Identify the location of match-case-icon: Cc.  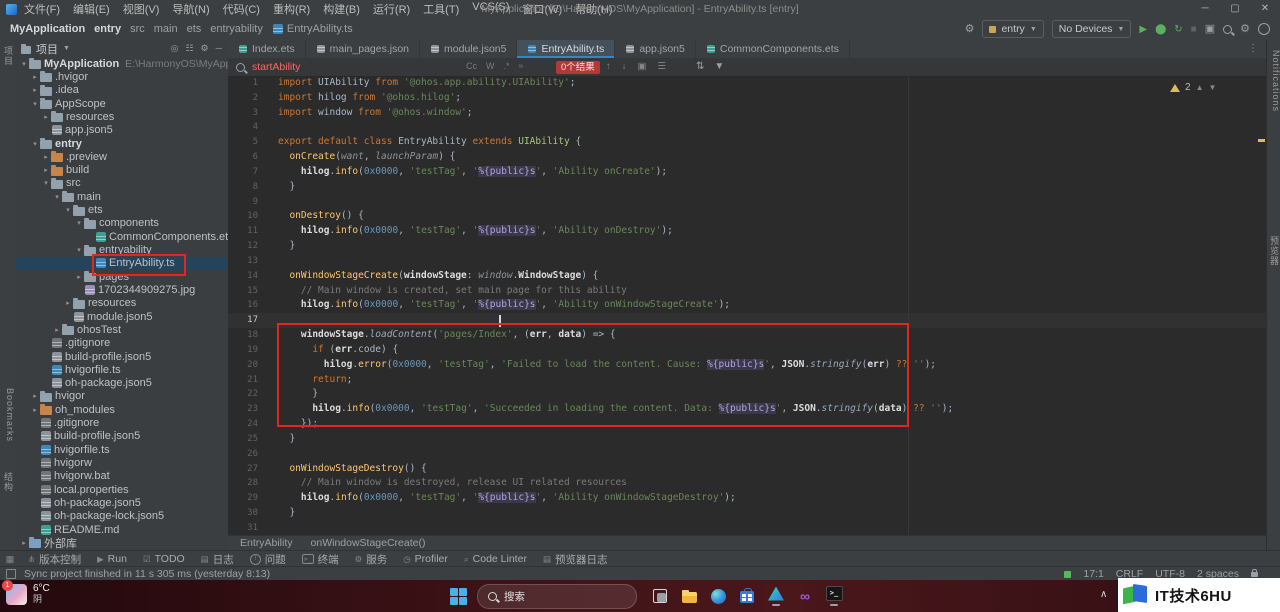
(471, 66).